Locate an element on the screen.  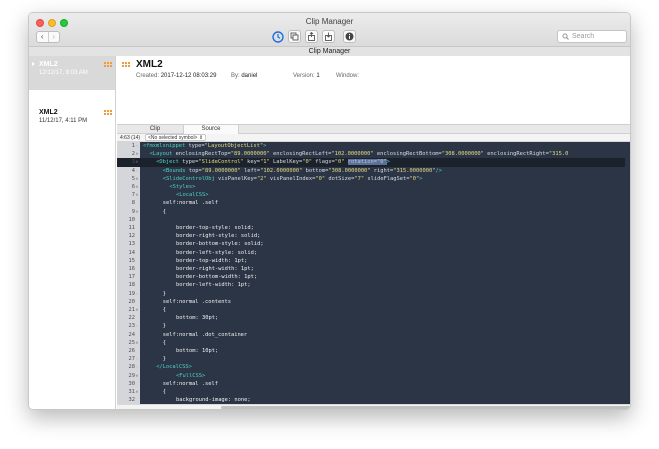
code-line: 25 ⊖ { is located at coordinates (371, 343).